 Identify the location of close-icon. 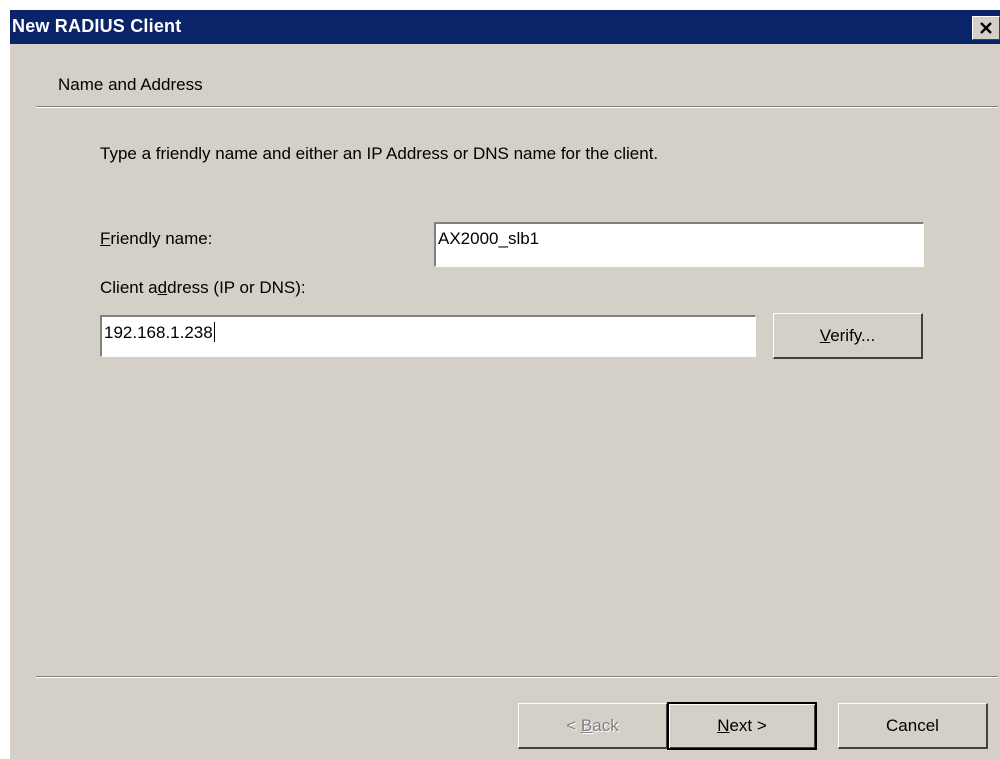
(986, 28).